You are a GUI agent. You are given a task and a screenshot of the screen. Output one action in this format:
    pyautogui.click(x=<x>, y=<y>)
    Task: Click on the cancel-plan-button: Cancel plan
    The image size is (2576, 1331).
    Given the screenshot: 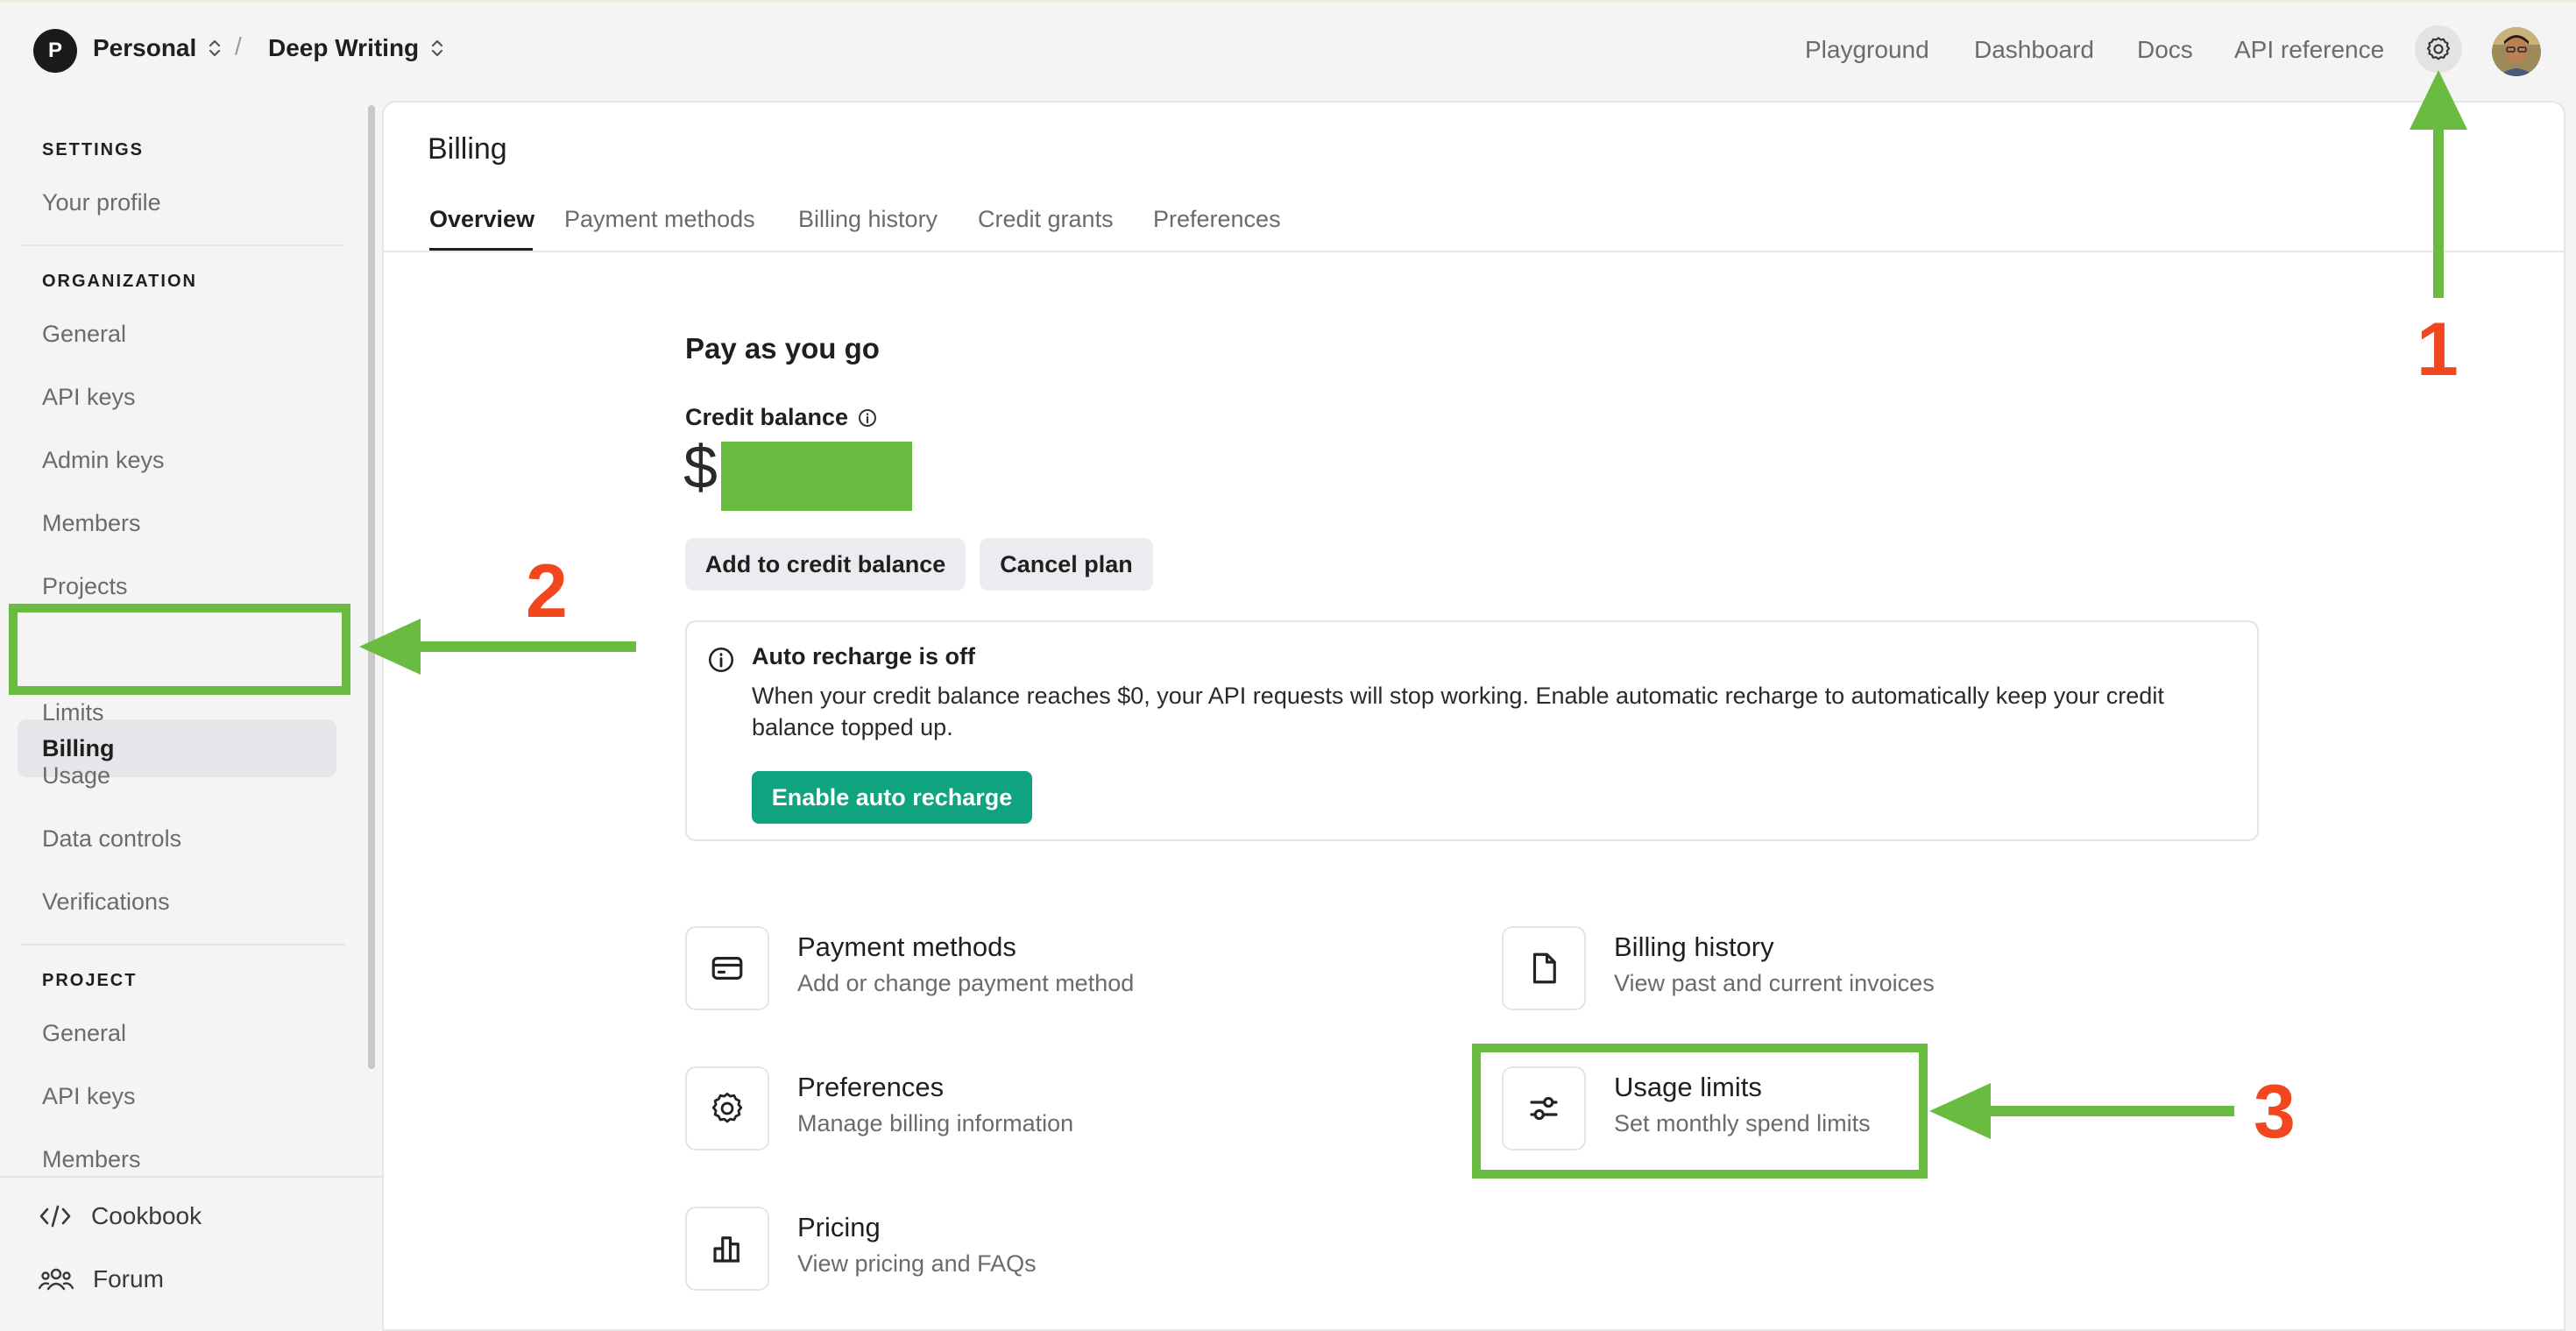 What is the action you would take?
    pyautogui.click(x=1066, y=564)
    